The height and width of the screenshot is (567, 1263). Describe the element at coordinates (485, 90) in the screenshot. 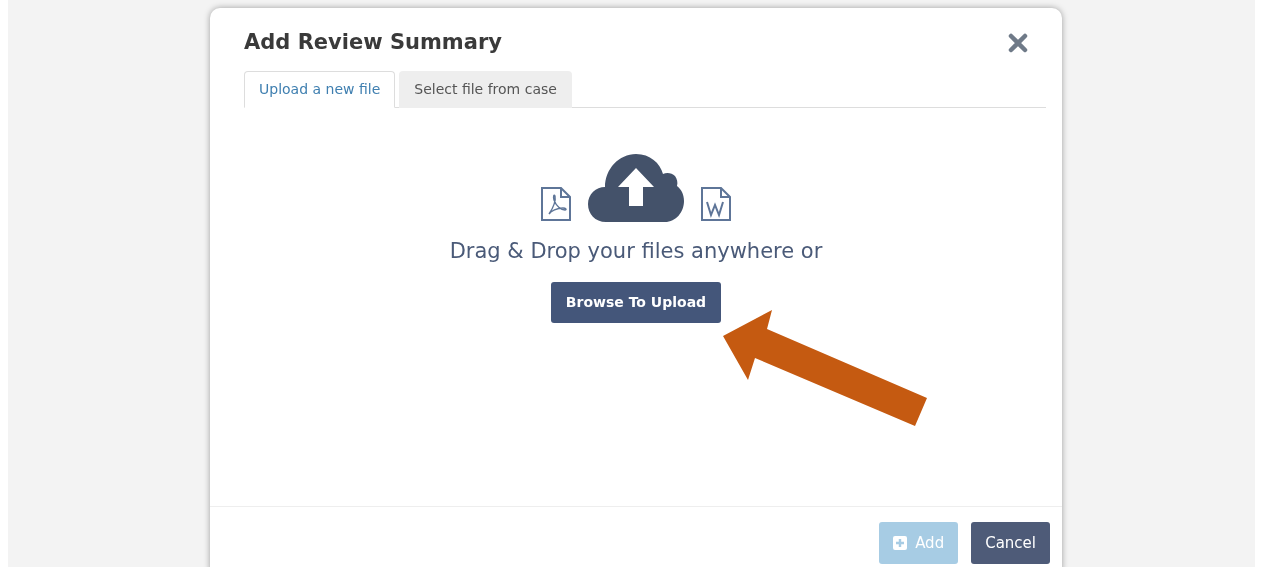

I see `tab: Select file from case` at that location.